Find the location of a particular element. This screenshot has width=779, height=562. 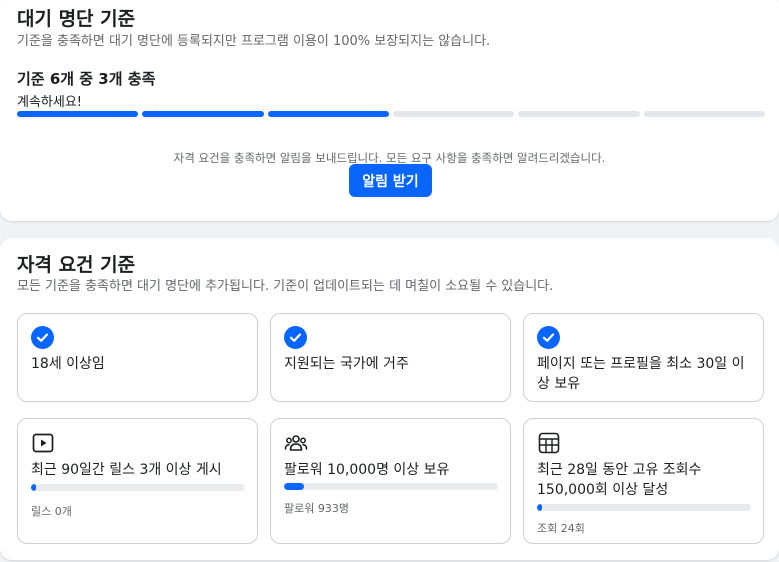

criterion-label: 18세 이상임 is located at coordinates (68, 364).